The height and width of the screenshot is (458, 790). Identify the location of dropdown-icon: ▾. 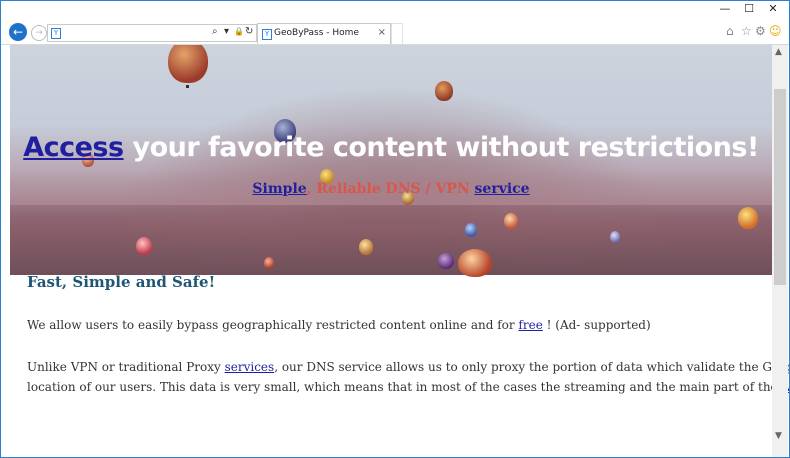
(226, 31).